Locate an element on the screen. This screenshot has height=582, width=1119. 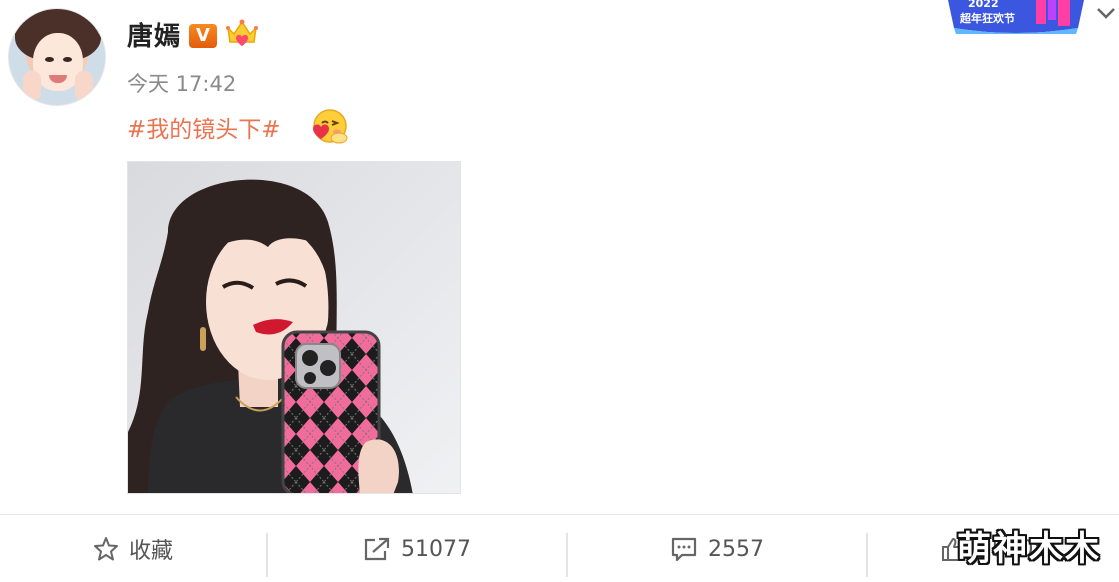
avatar is located at coordinates (57, 57).